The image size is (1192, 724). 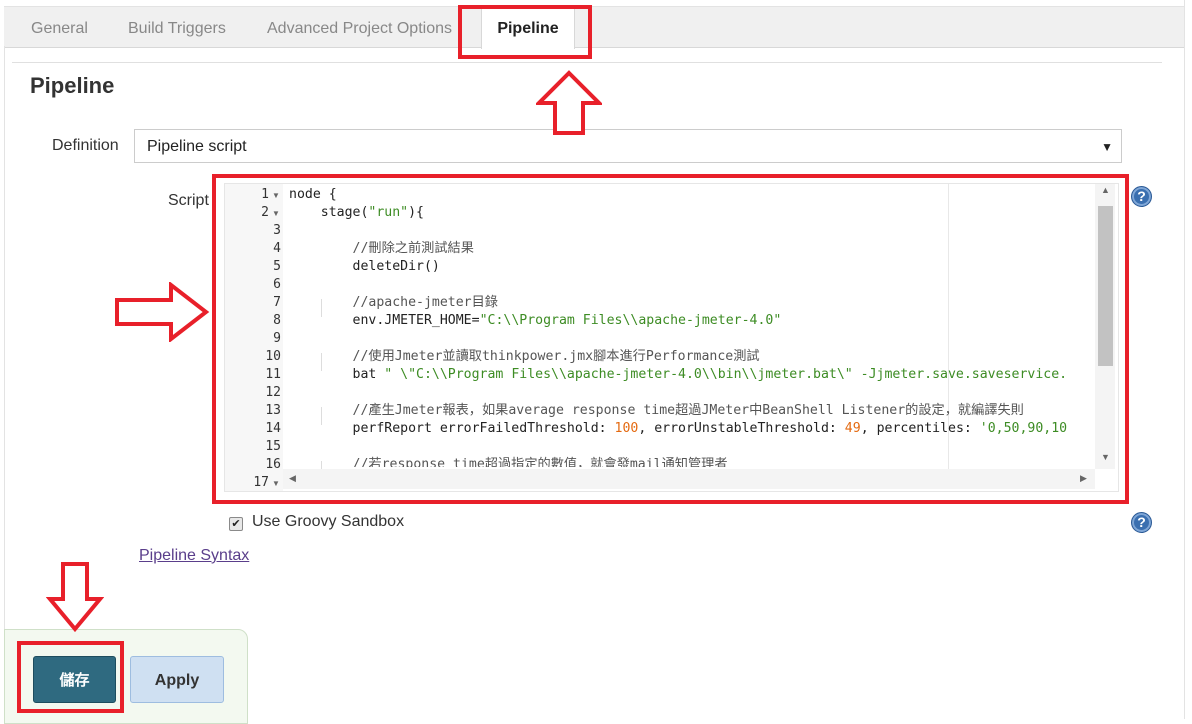 I want to click on apply-button: Apply, so click(x=177, y=679).